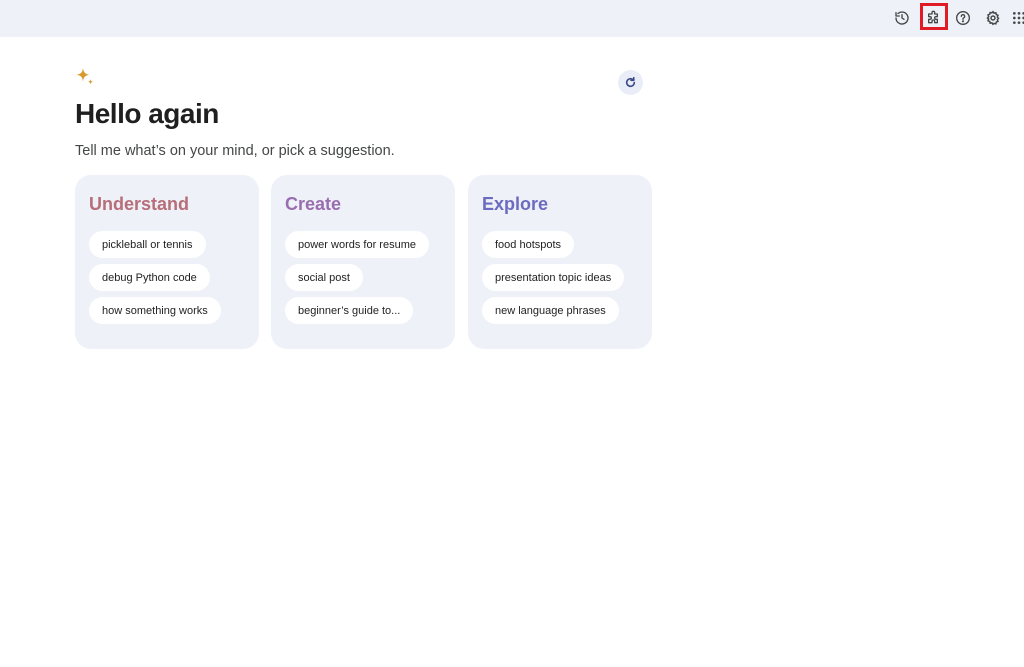  Describe the element at coordinates (85, 76) in the screenshot. I see `gemini-sparkle-icon` at that location.